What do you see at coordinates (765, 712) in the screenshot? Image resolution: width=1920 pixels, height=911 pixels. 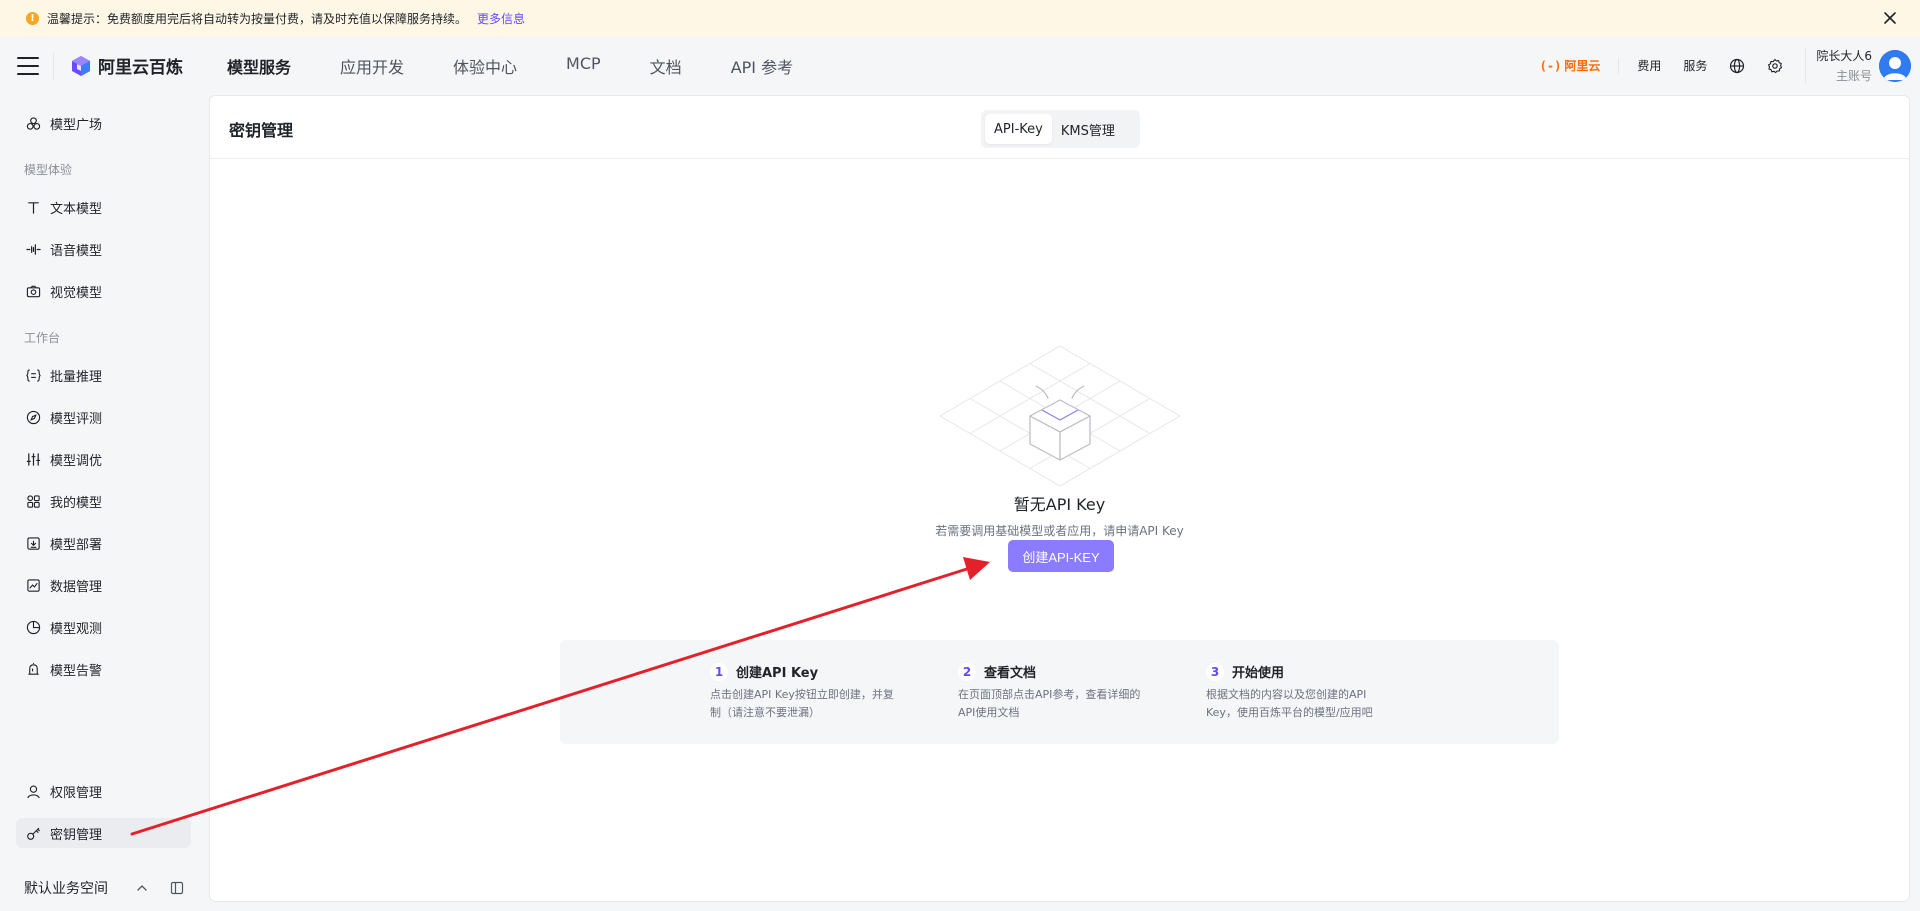 I see `step-description: 制（请注意不要泄漏）` at bounding box center [765, 712].